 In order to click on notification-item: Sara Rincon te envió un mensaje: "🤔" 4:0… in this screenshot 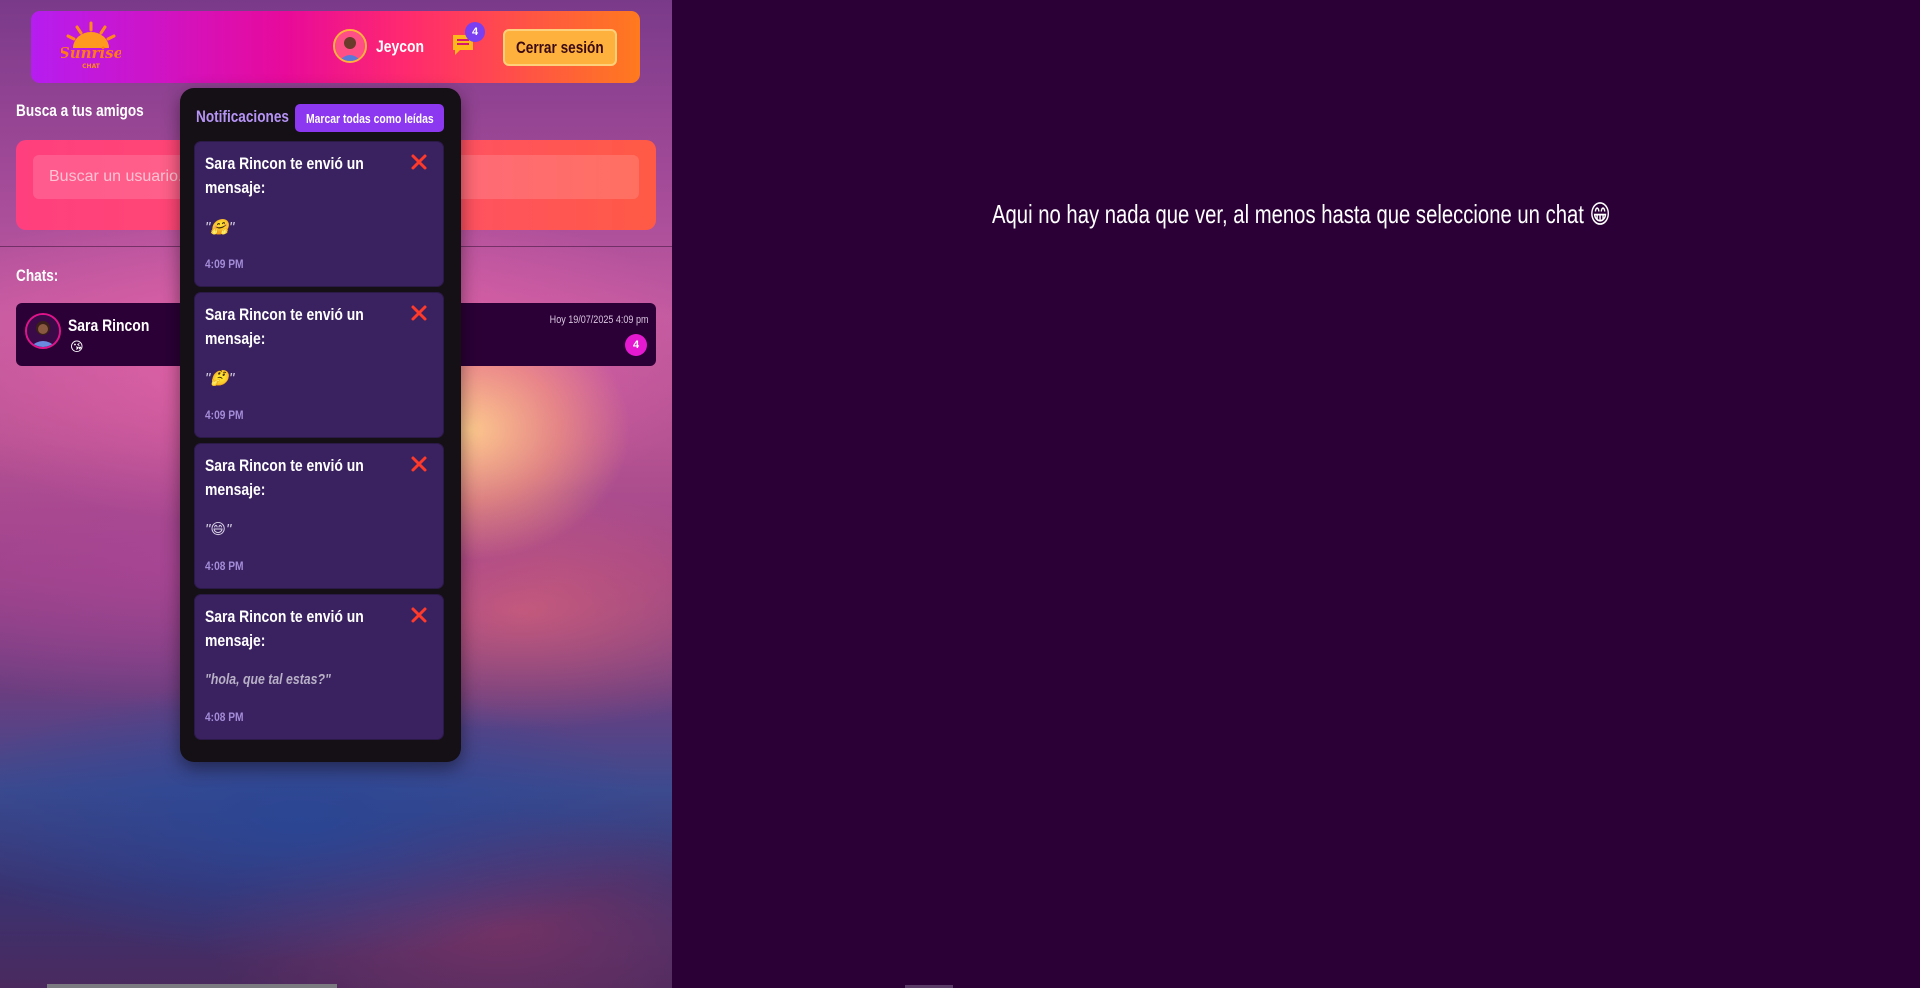, I will do `click(319, 365)`.